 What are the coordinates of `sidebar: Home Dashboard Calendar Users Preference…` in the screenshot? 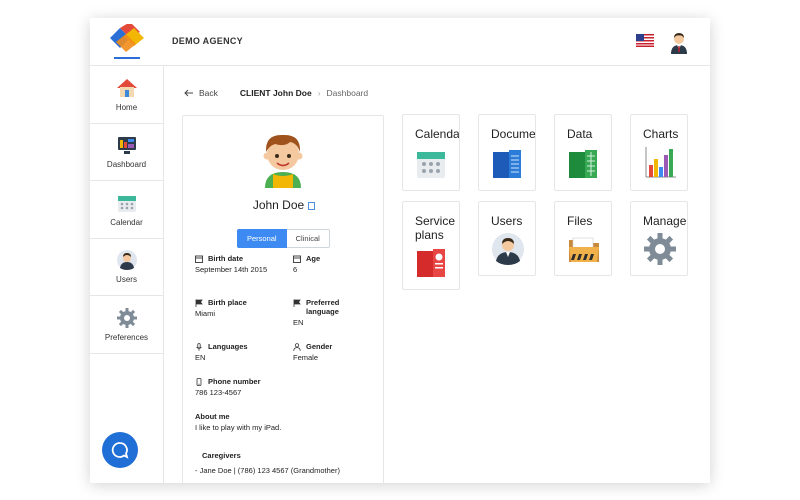 It's located at (127, 274).